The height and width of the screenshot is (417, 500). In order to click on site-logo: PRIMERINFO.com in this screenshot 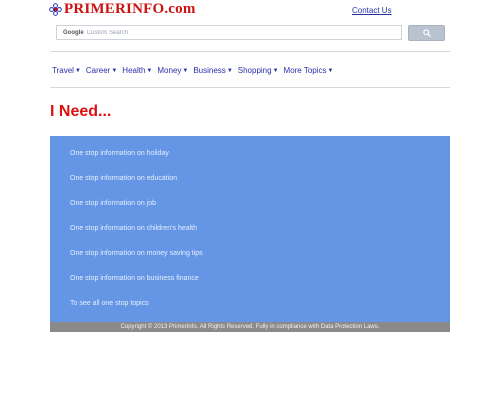, I will do `click(122, 9)`.